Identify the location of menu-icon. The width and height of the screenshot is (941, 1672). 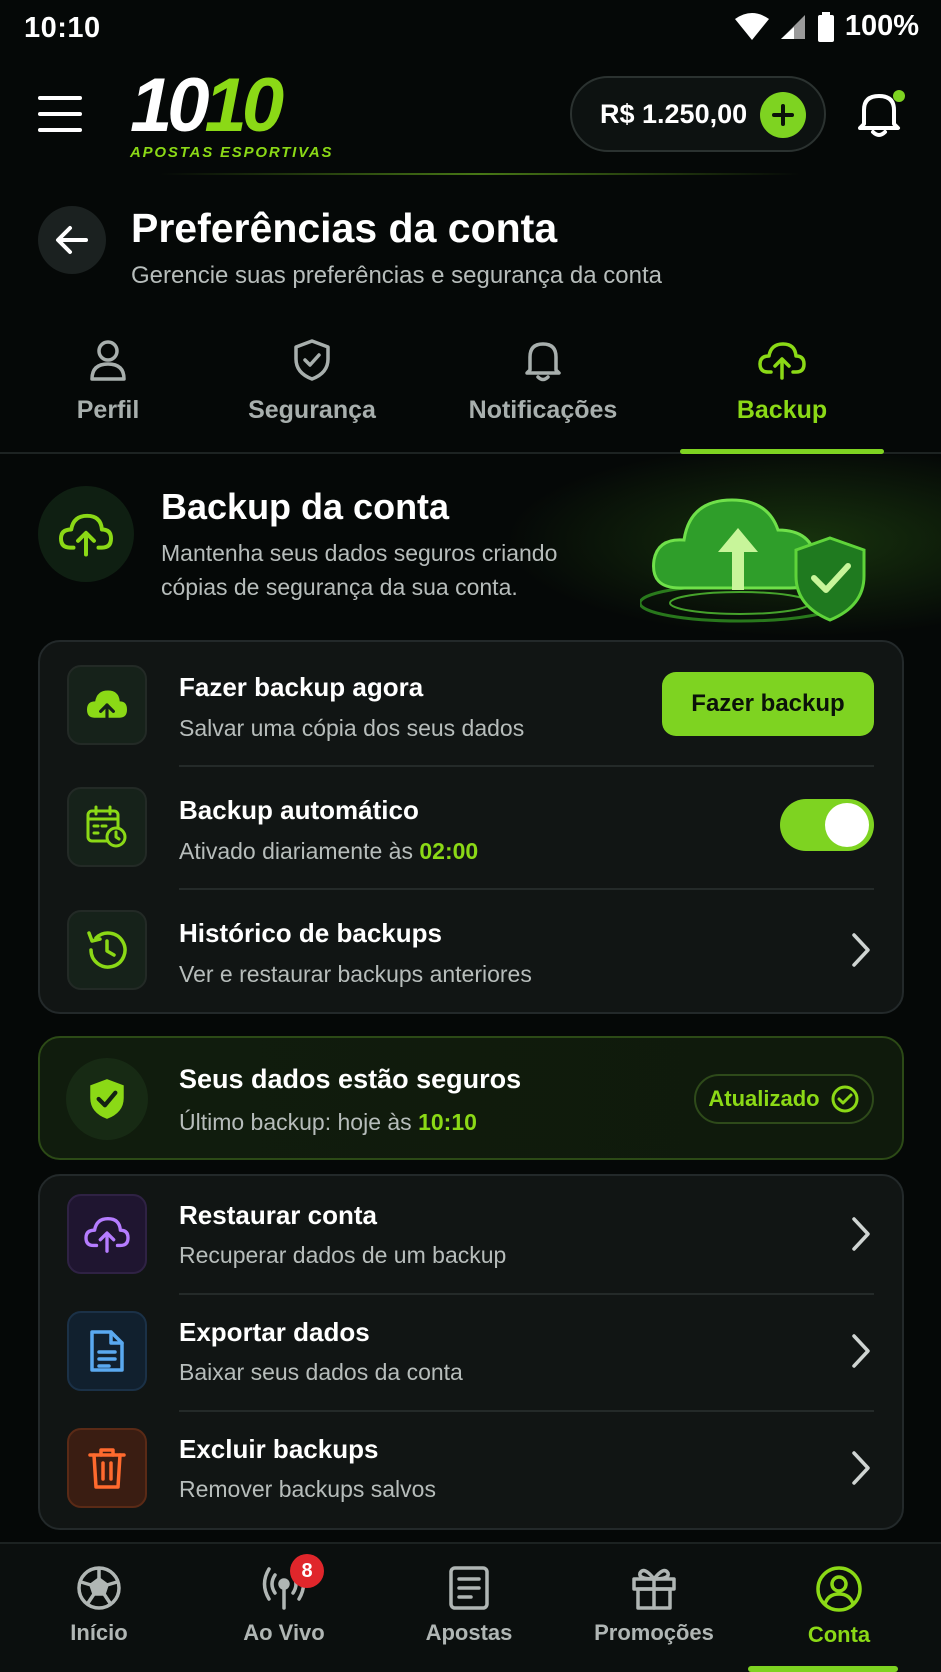
(60, 98).